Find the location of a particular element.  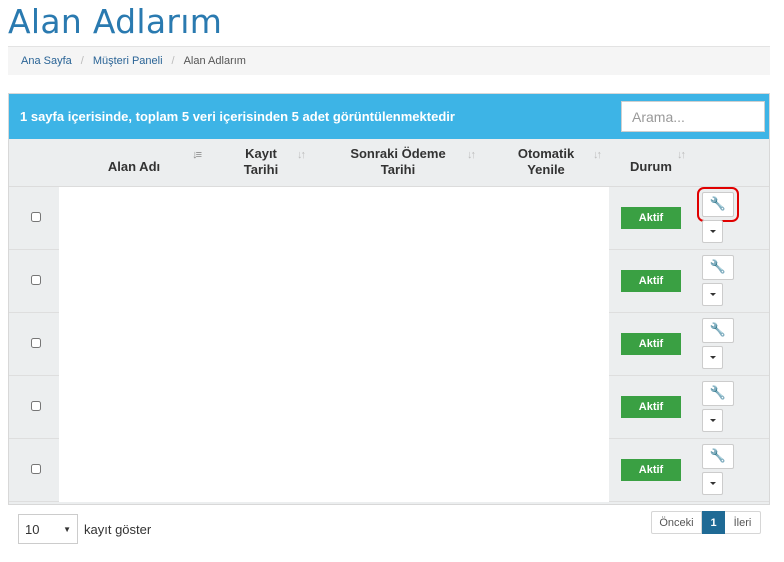

col-select is located at coordinates (34, 163).